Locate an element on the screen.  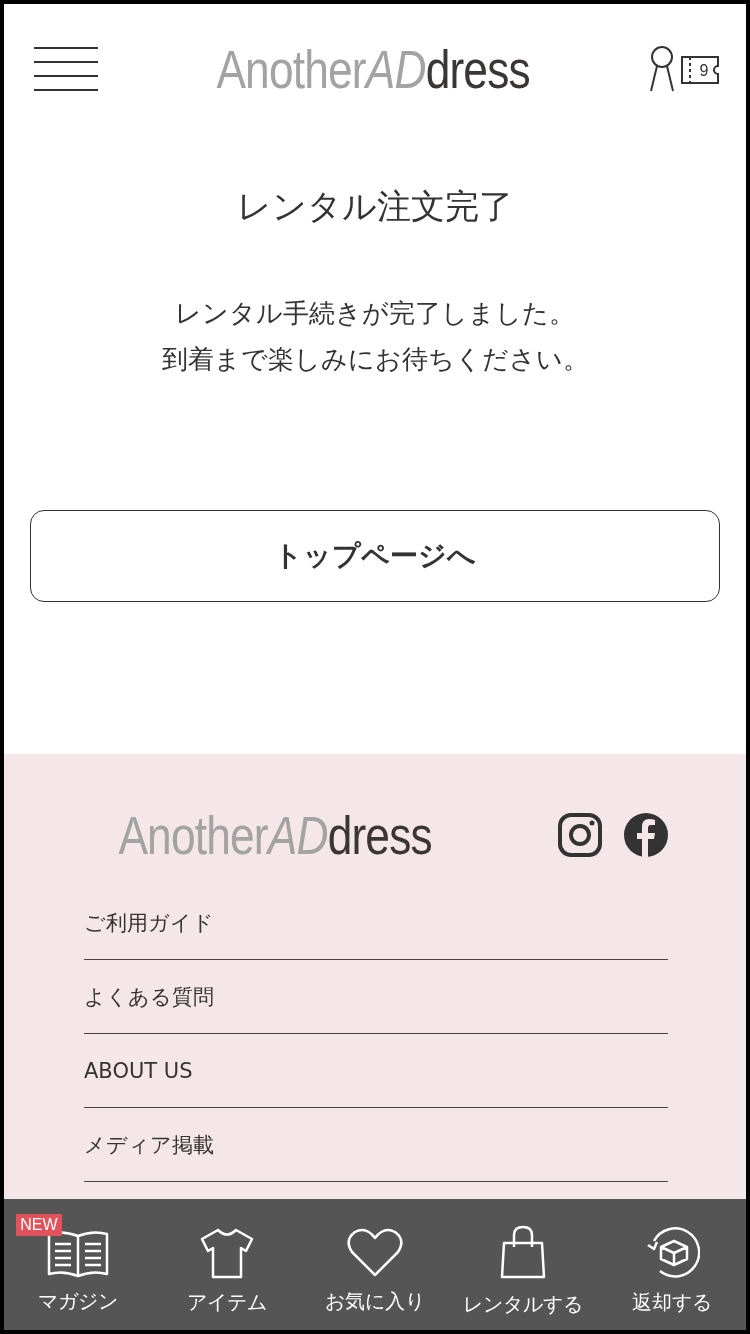
t-shirt-icon is located at coordinates (226, 1253).